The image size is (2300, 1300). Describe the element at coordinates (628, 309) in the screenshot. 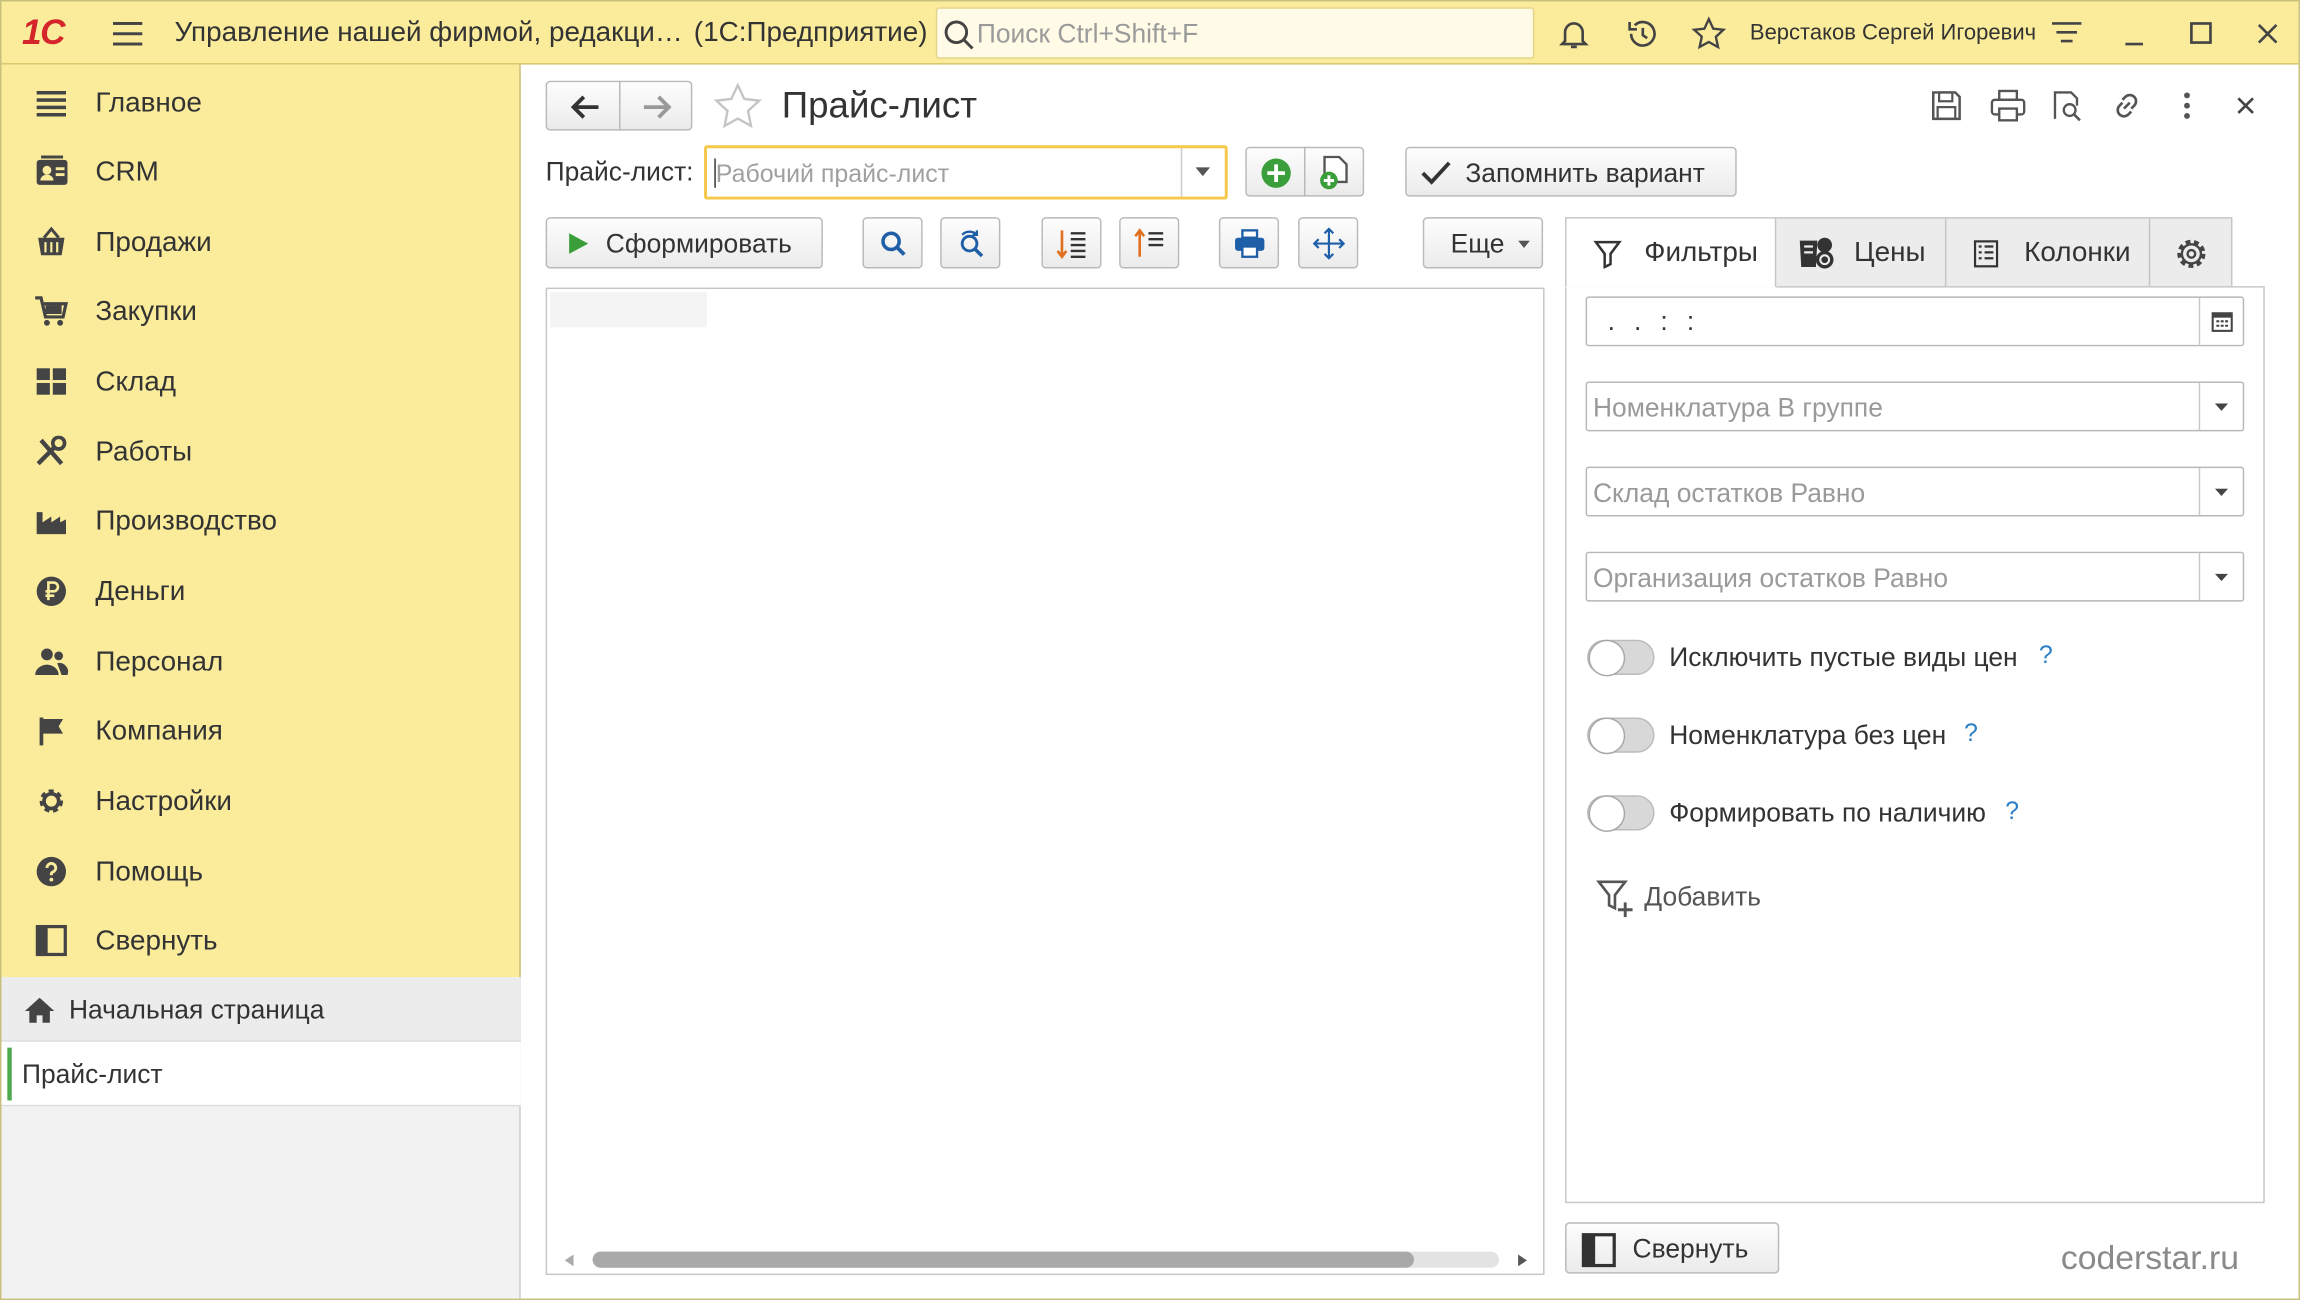

I see `spreadsheet-cell` at that location.